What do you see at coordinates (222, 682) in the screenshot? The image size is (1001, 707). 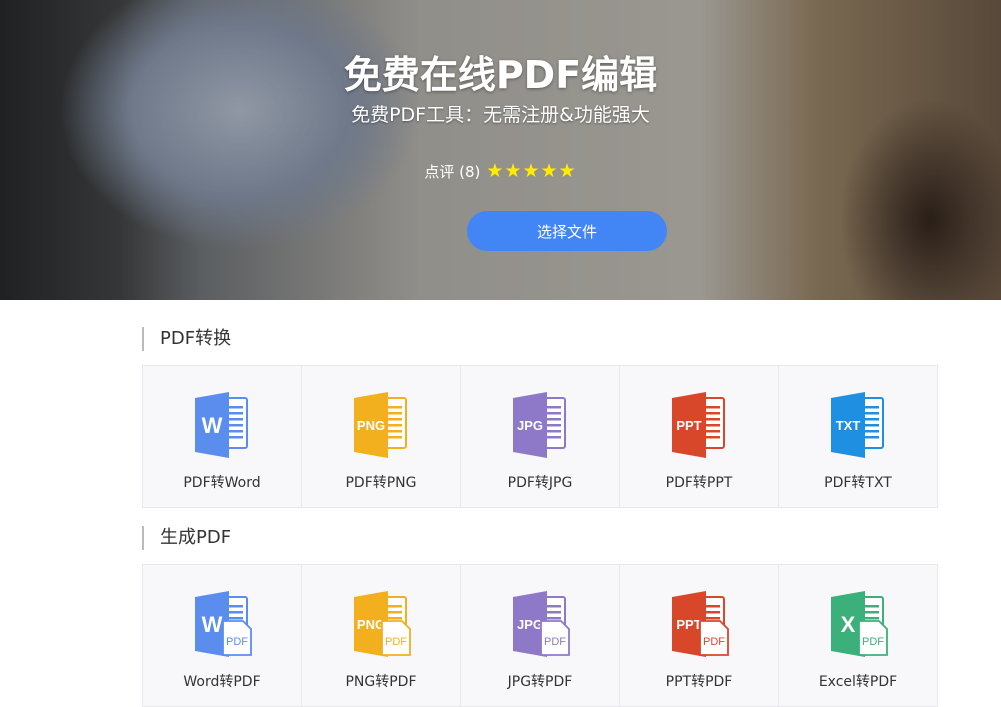 I see `tool-label: Word转PDF` at bounding box center [222, 682].